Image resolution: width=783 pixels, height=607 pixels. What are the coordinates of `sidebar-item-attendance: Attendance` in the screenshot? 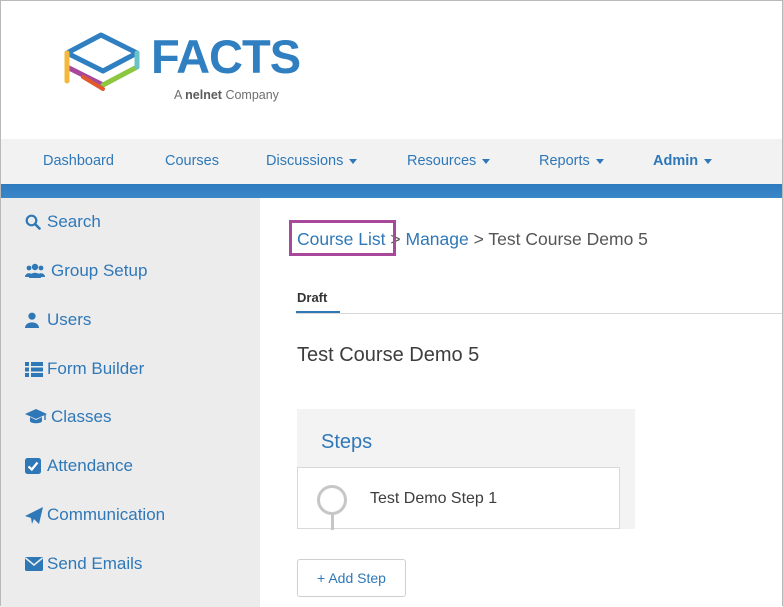 It's located at (79, 466).